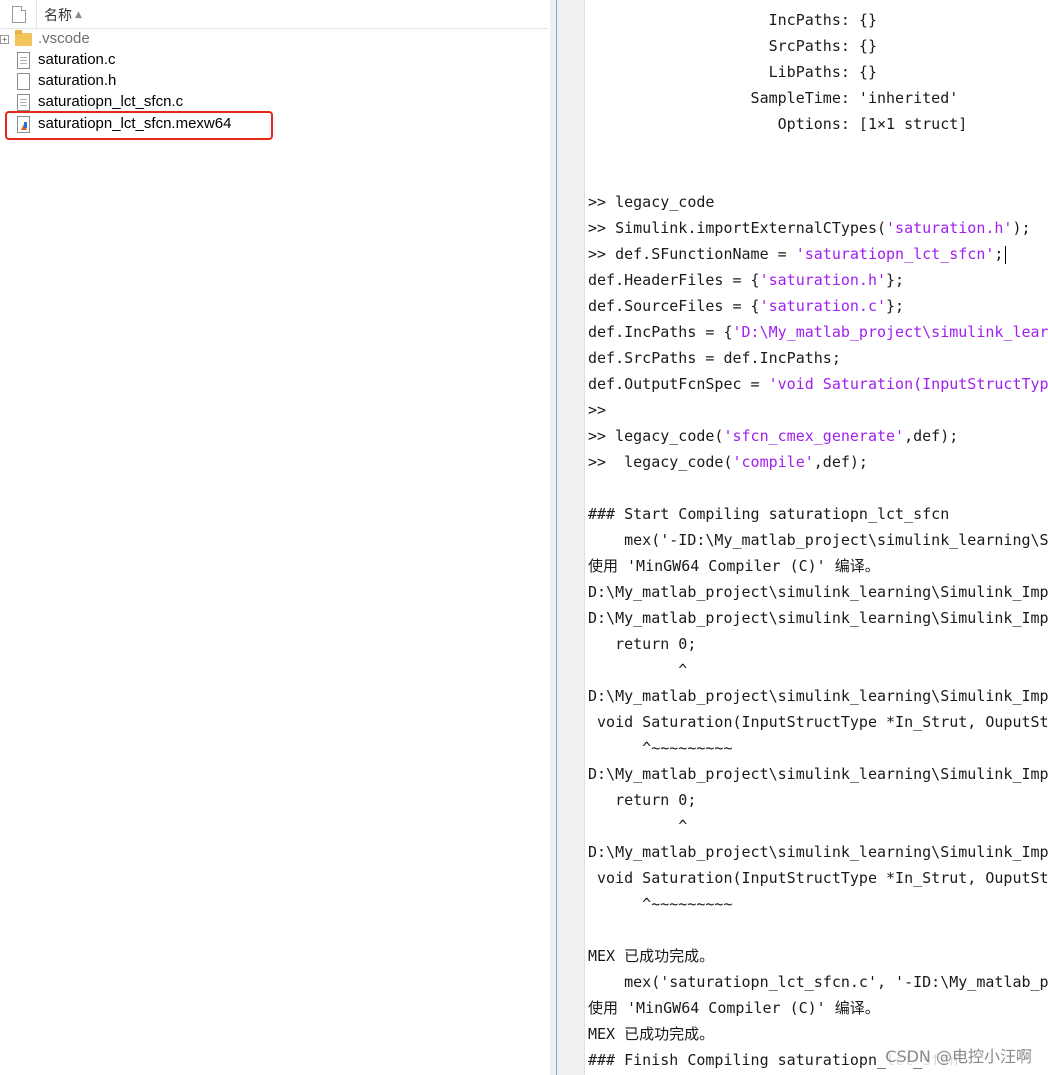 The width and height of the screenshot is (1048, 1075). What do you see at coordinates (814, 436) in the screenshot?
I see `string-literal: 'sfcn_cmex_generate'` at bounding box center [814, 436].